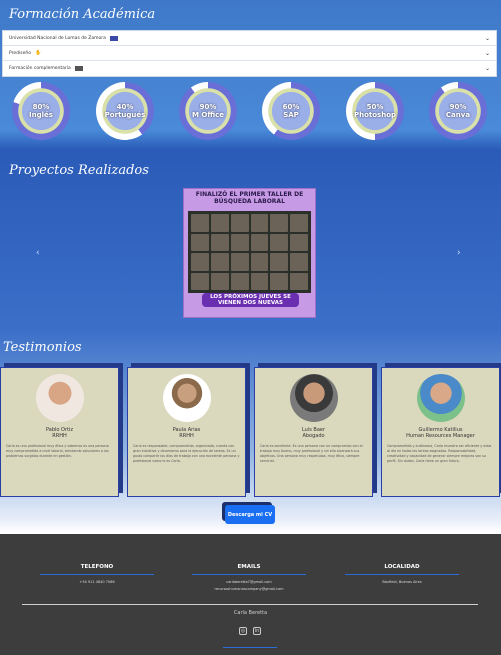  What do you see at coordinates (249, 567) in the screenshot?
I see `footer-emails-title: EMAILS` at bounding box center [249, 567].